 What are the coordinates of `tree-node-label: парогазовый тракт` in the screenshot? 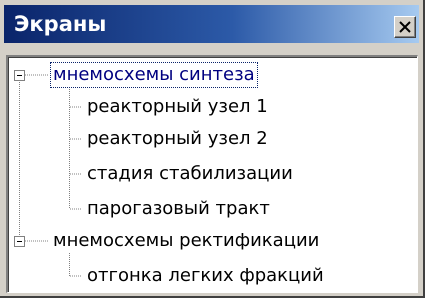 It's located at (178, 208).